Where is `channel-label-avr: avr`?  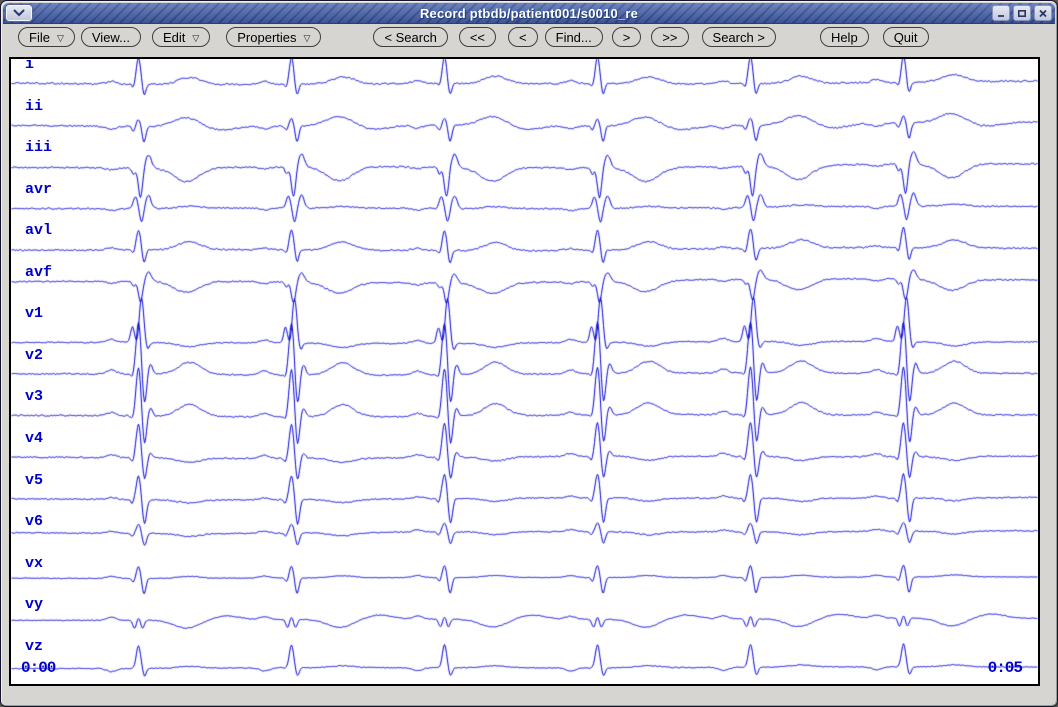 channel-label-avr: avr is located at coordinates (39, 189).